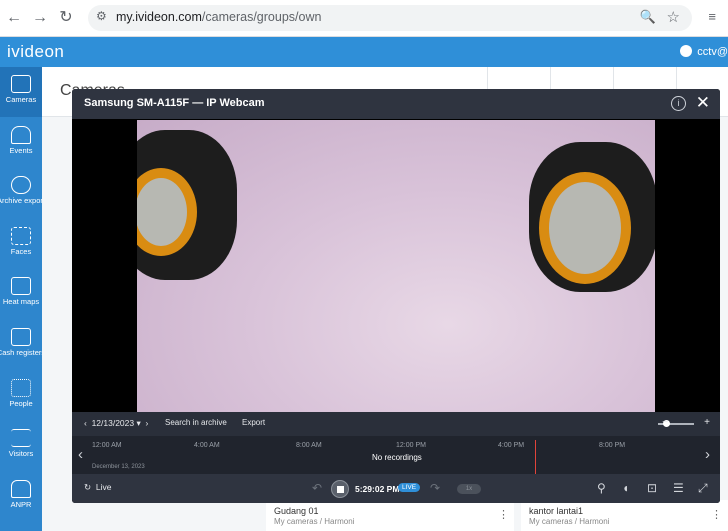  What do you see at coordinates (196, 422) in the screenshot?
I see `search-archive-link: Search in archive` at bounding box center [196, 422].